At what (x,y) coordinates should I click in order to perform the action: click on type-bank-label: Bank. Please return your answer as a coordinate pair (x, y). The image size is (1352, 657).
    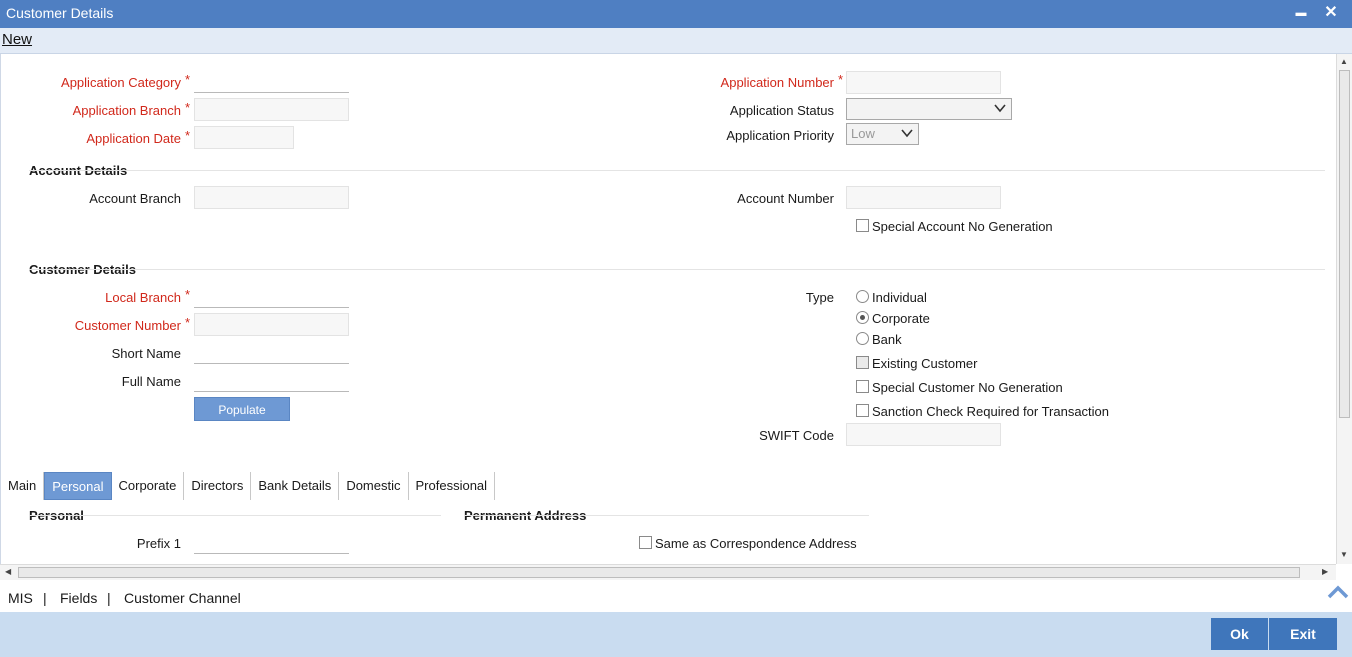
    Looking at the image, I should click on (887, 339).